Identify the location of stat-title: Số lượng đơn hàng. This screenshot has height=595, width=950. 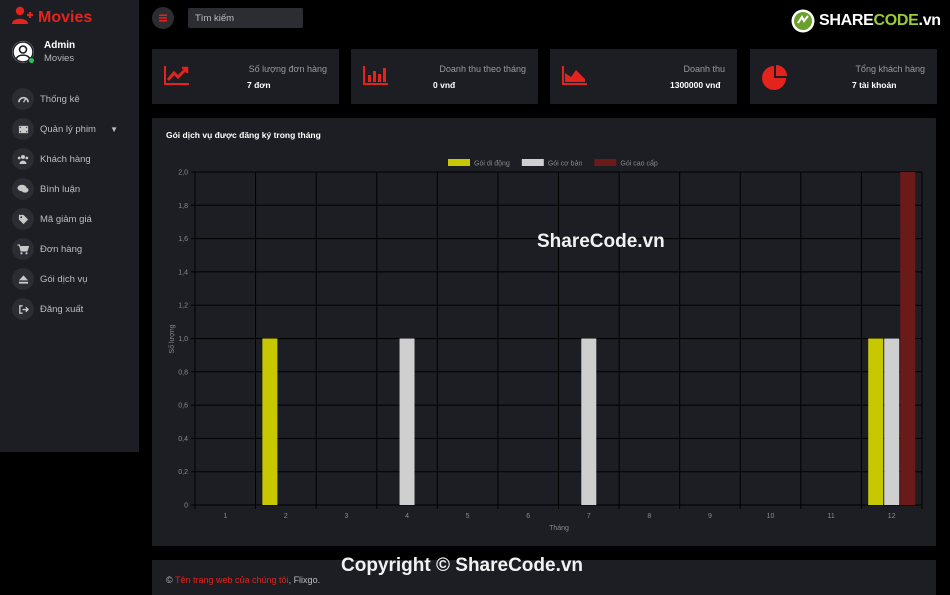
(287, 69).